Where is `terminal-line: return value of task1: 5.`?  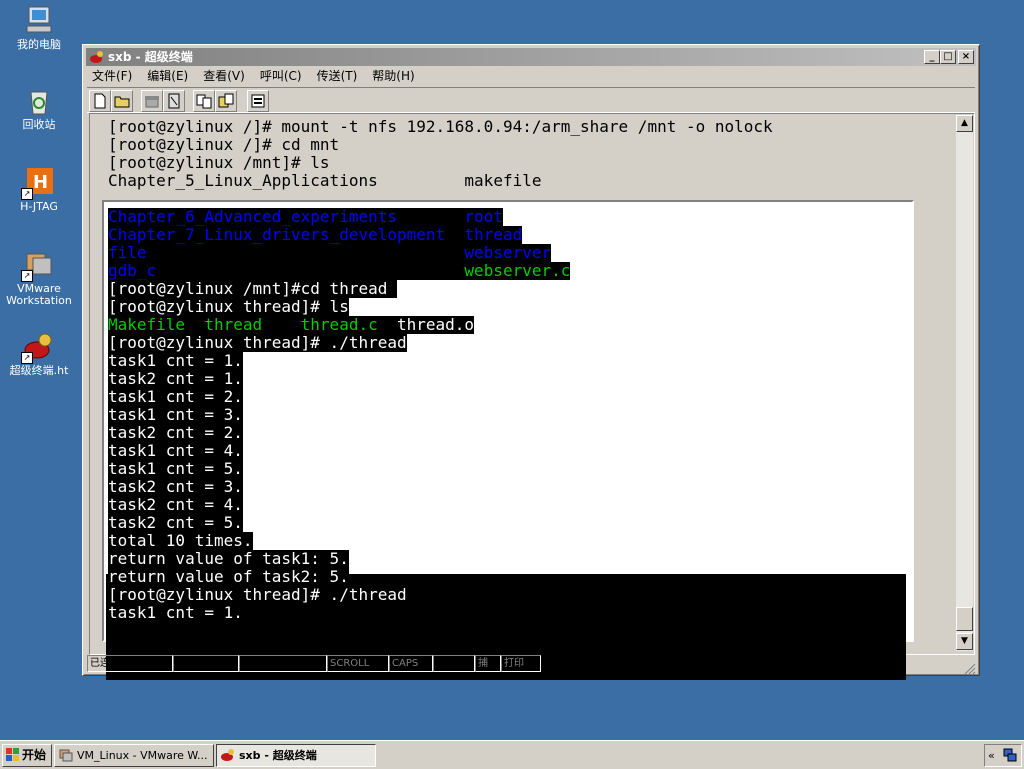
terminal-line: return value of task1: 5. is located at coordinates (228, 558).